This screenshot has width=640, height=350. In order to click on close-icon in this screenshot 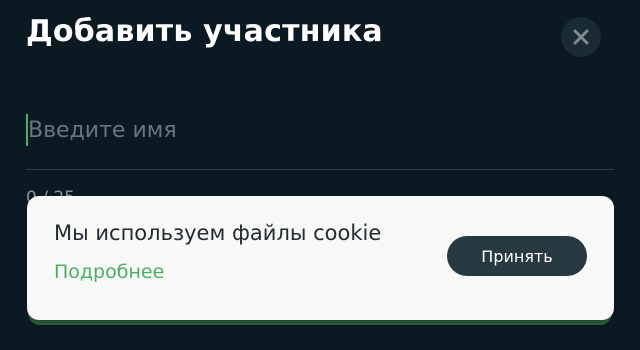, I will do `click(581, 37)`.